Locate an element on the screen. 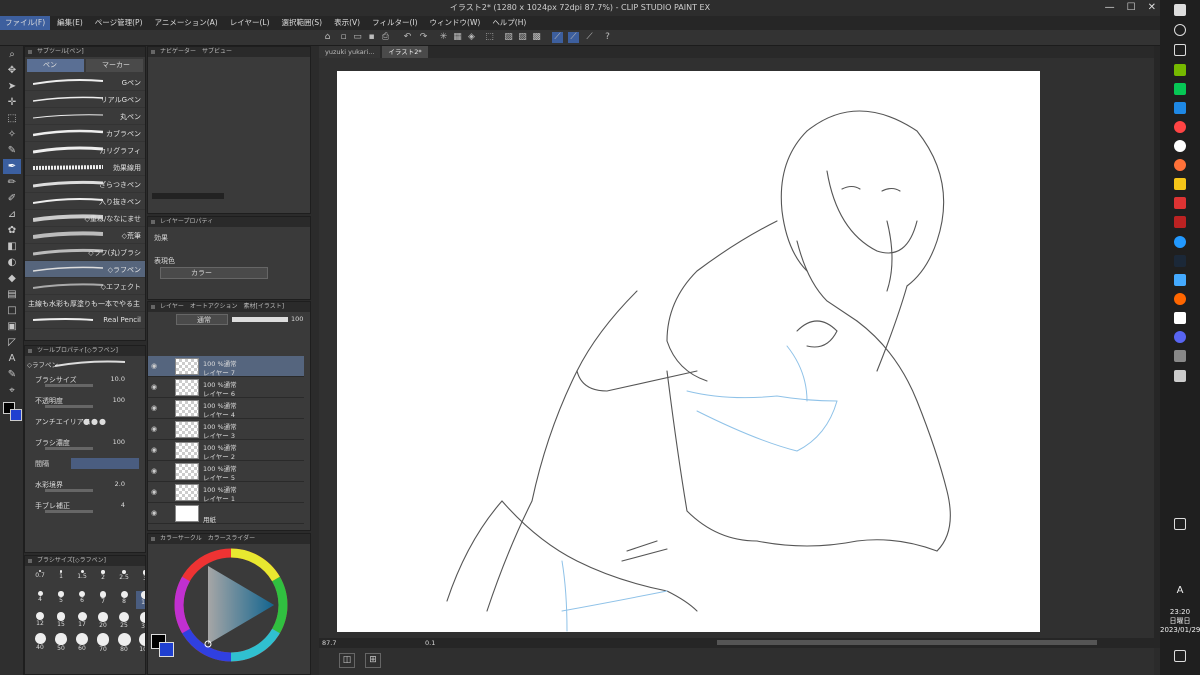 The height and width of the screenshot is (675, 1200). frame-tool-icon: ▣ is located at coordinates (12, 326).